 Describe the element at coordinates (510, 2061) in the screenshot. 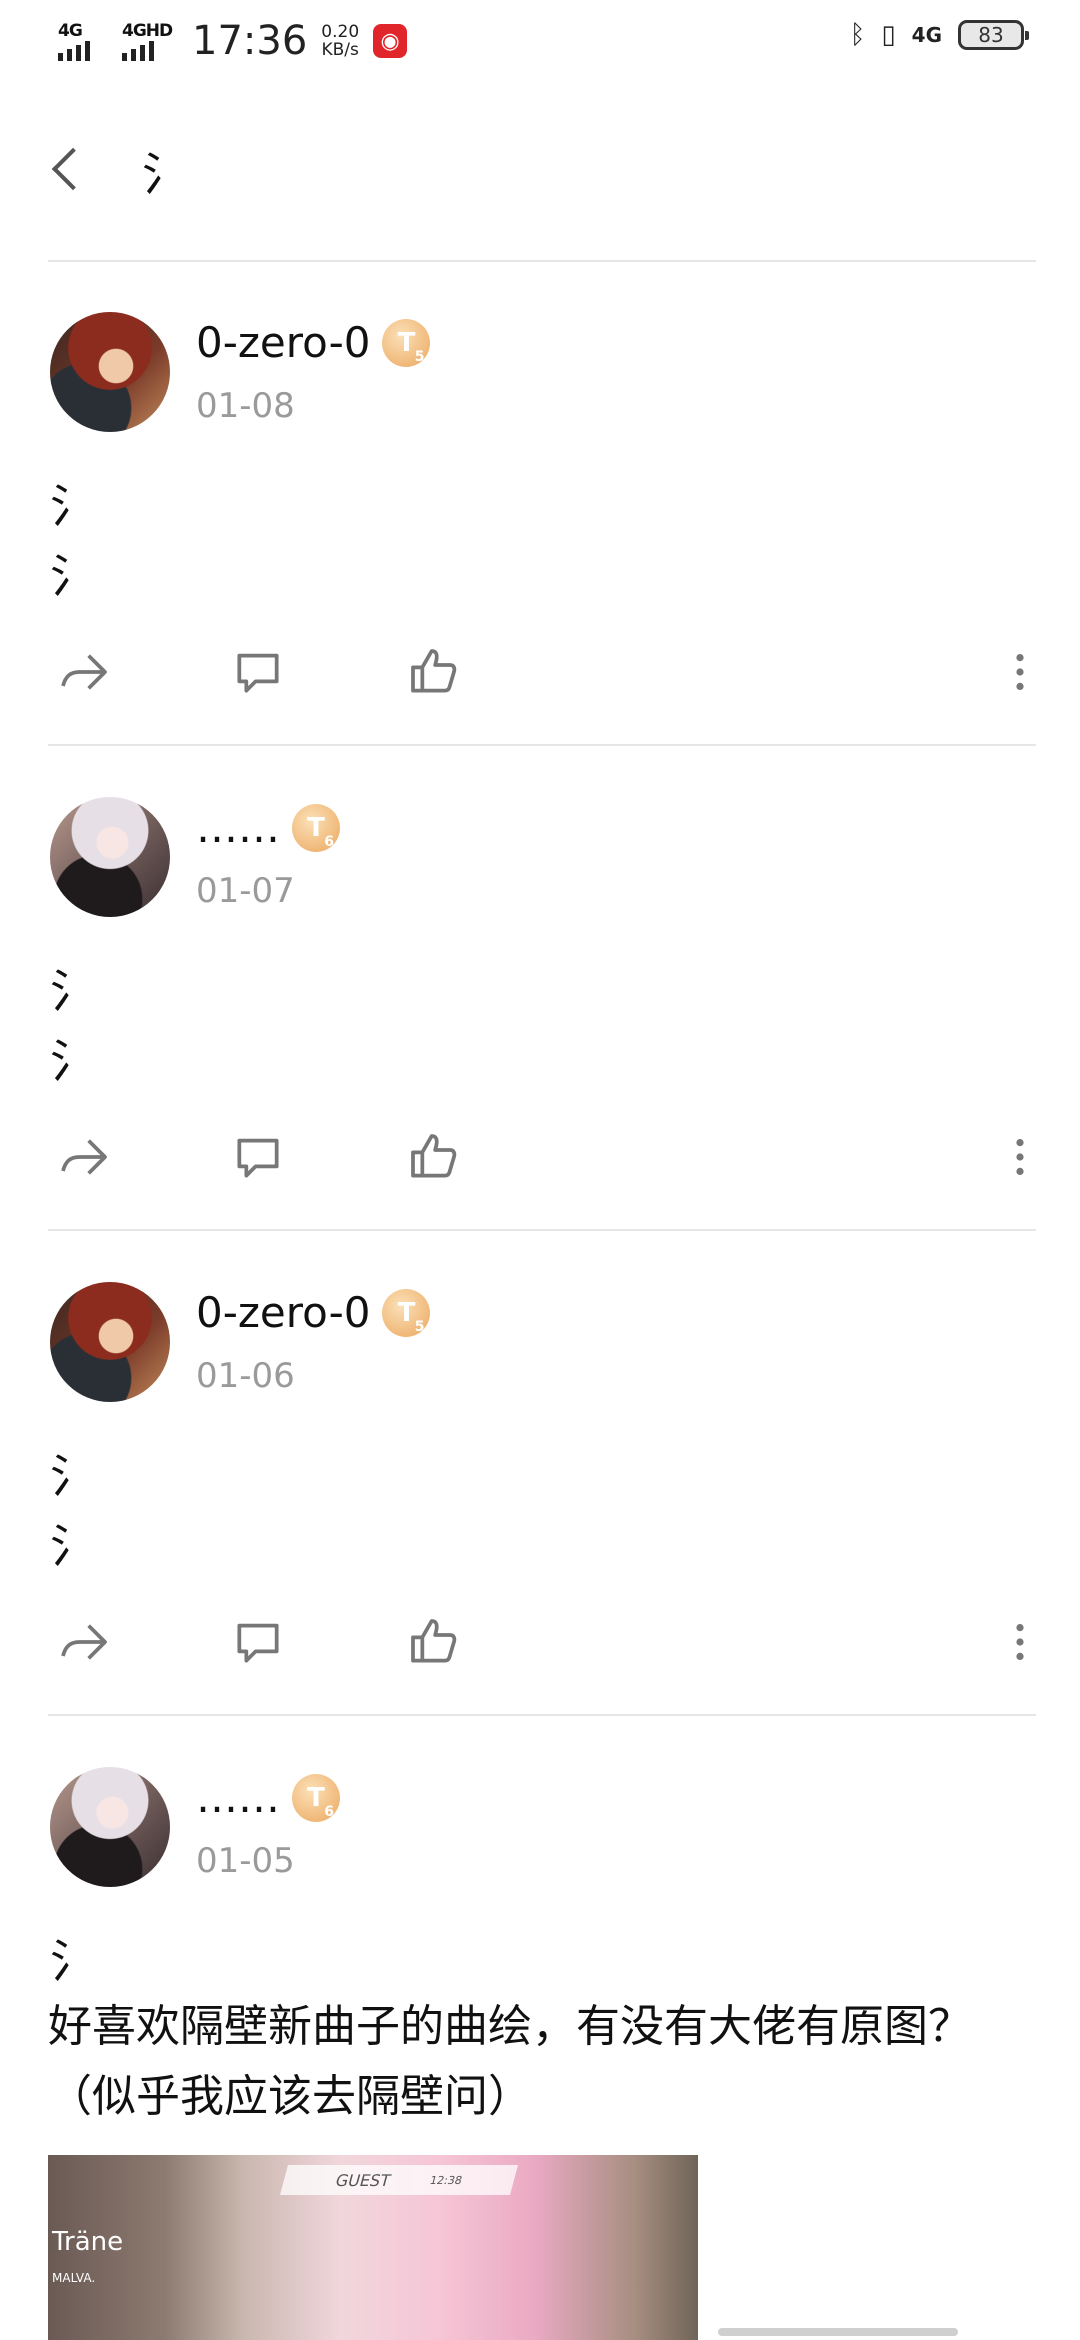

I see `post-body-text: 好喜欢隔壁新曲子的曲绘，有没有大佬有原图？（似乎我应该去隔壁问）` at that location.